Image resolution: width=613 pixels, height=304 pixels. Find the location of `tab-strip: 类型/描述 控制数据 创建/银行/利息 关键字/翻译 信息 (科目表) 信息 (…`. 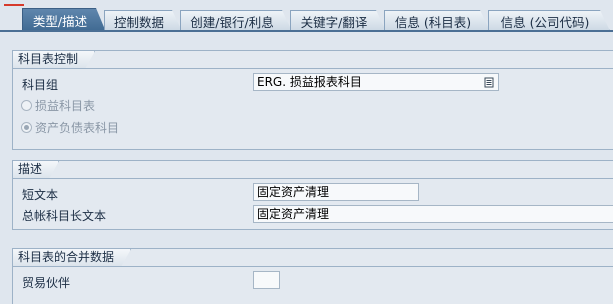

tab-strip: 类型/描述 控制数据 创建/银行/利息 关键字/翻译 信息 (科目表) 信息 (… is located at coordinates (306, 16).